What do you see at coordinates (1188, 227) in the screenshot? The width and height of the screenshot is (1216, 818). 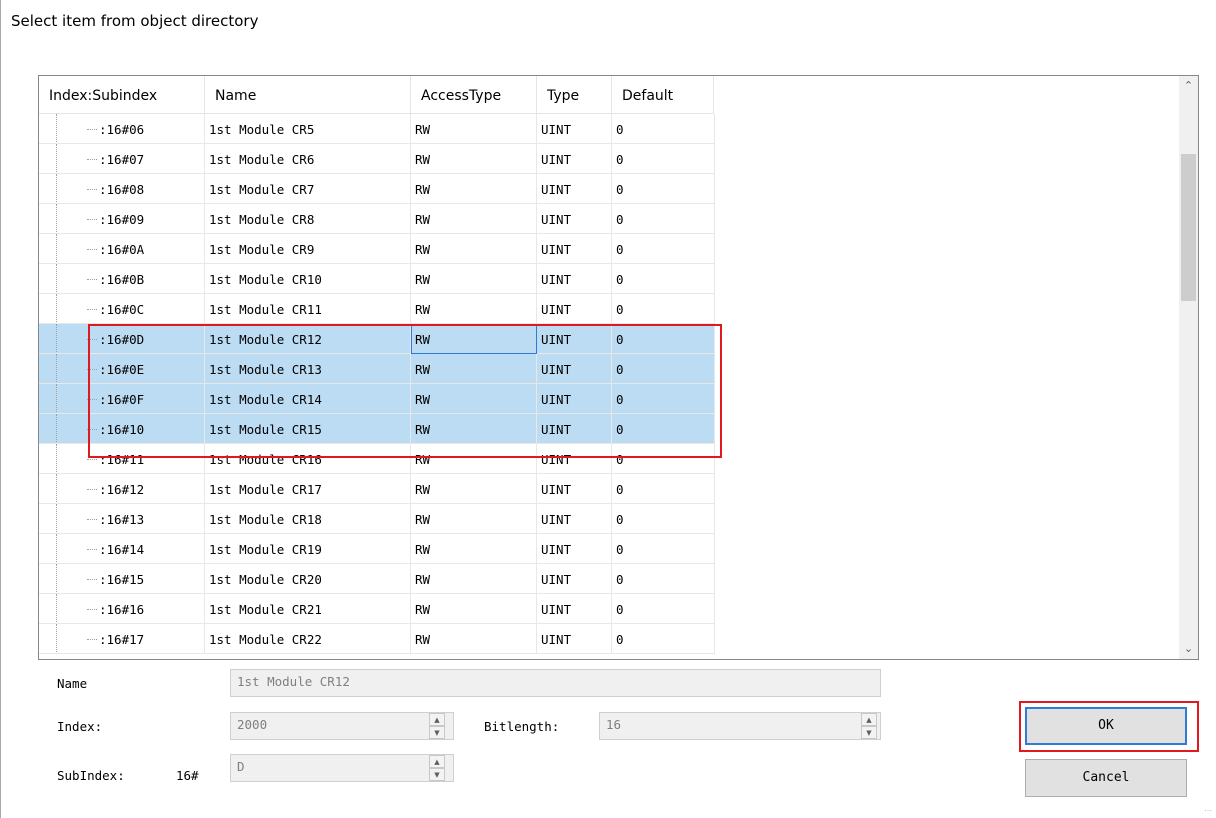 I see `scrollbar-thumb` at bounding box center [1188, 227].